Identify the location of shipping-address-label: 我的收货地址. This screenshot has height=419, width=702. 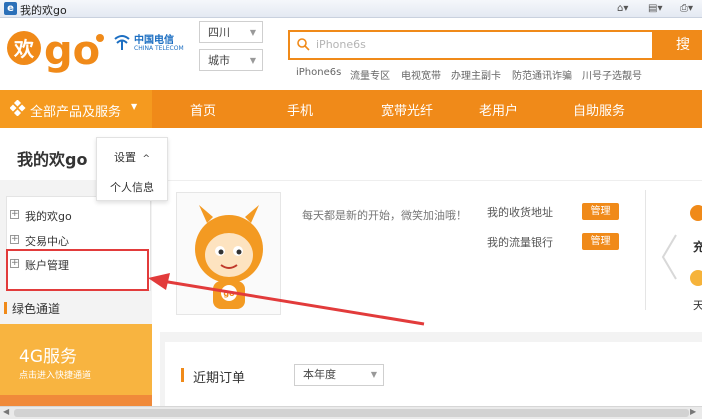
(520, 212).